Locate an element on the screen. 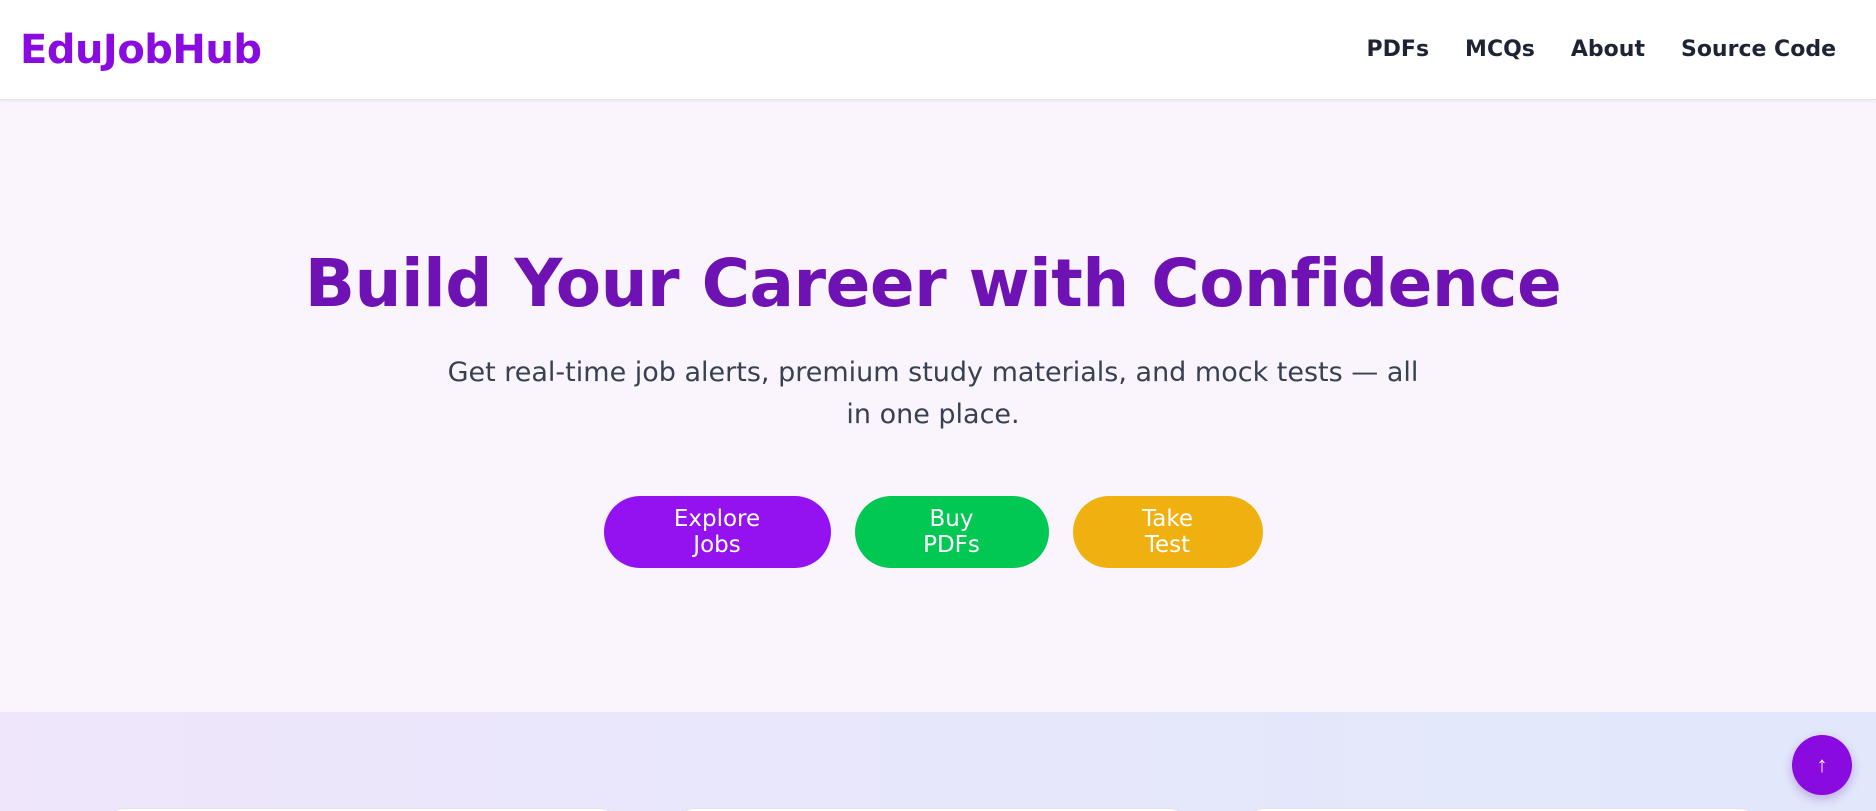 The height and width of the screenshot is (811, 1876). nav-link-mcqs: MCQs is located at coordinates (1500, 49).